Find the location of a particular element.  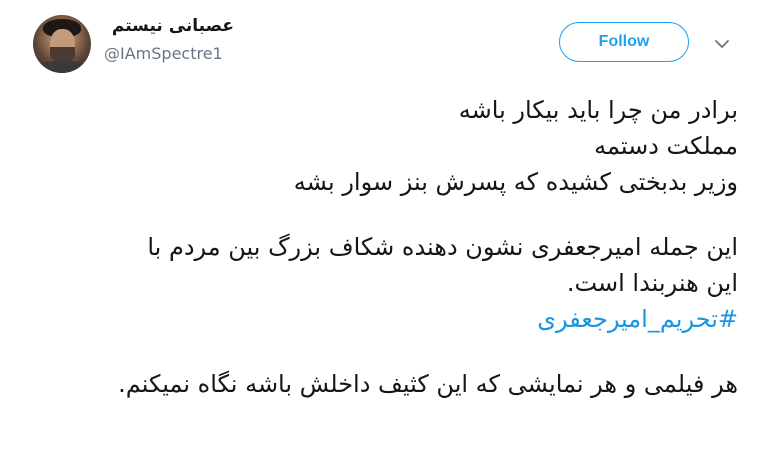

tweet-line: وزیر بدبختی کشیده که پسرش بنز سوار بشه is located at coordinates (515, 182).